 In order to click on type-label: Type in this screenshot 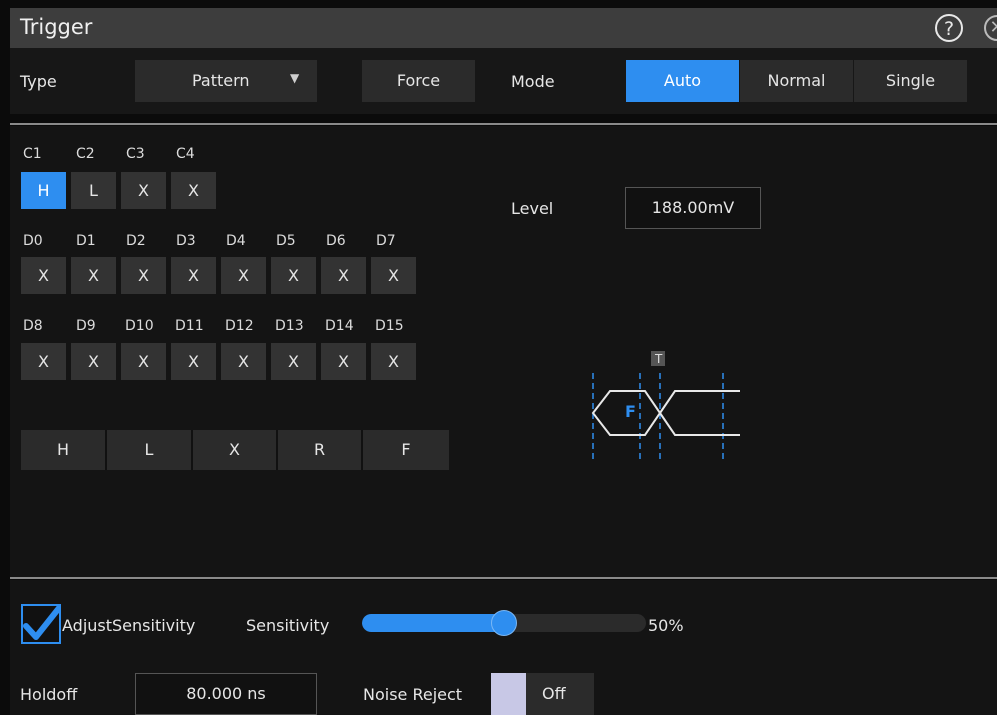, I will do `click(38, 81)`.